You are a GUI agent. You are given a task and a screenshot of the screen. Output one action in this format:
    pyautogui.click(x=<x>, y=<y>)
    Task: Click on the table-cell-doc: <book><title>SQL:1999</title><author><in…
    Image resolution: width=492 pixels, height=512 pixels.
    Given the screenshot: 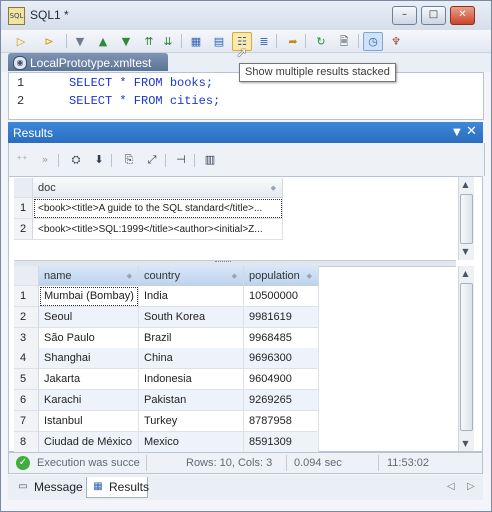 What is the action you would take?
    pyautogui.click(x=158, y=229)
    